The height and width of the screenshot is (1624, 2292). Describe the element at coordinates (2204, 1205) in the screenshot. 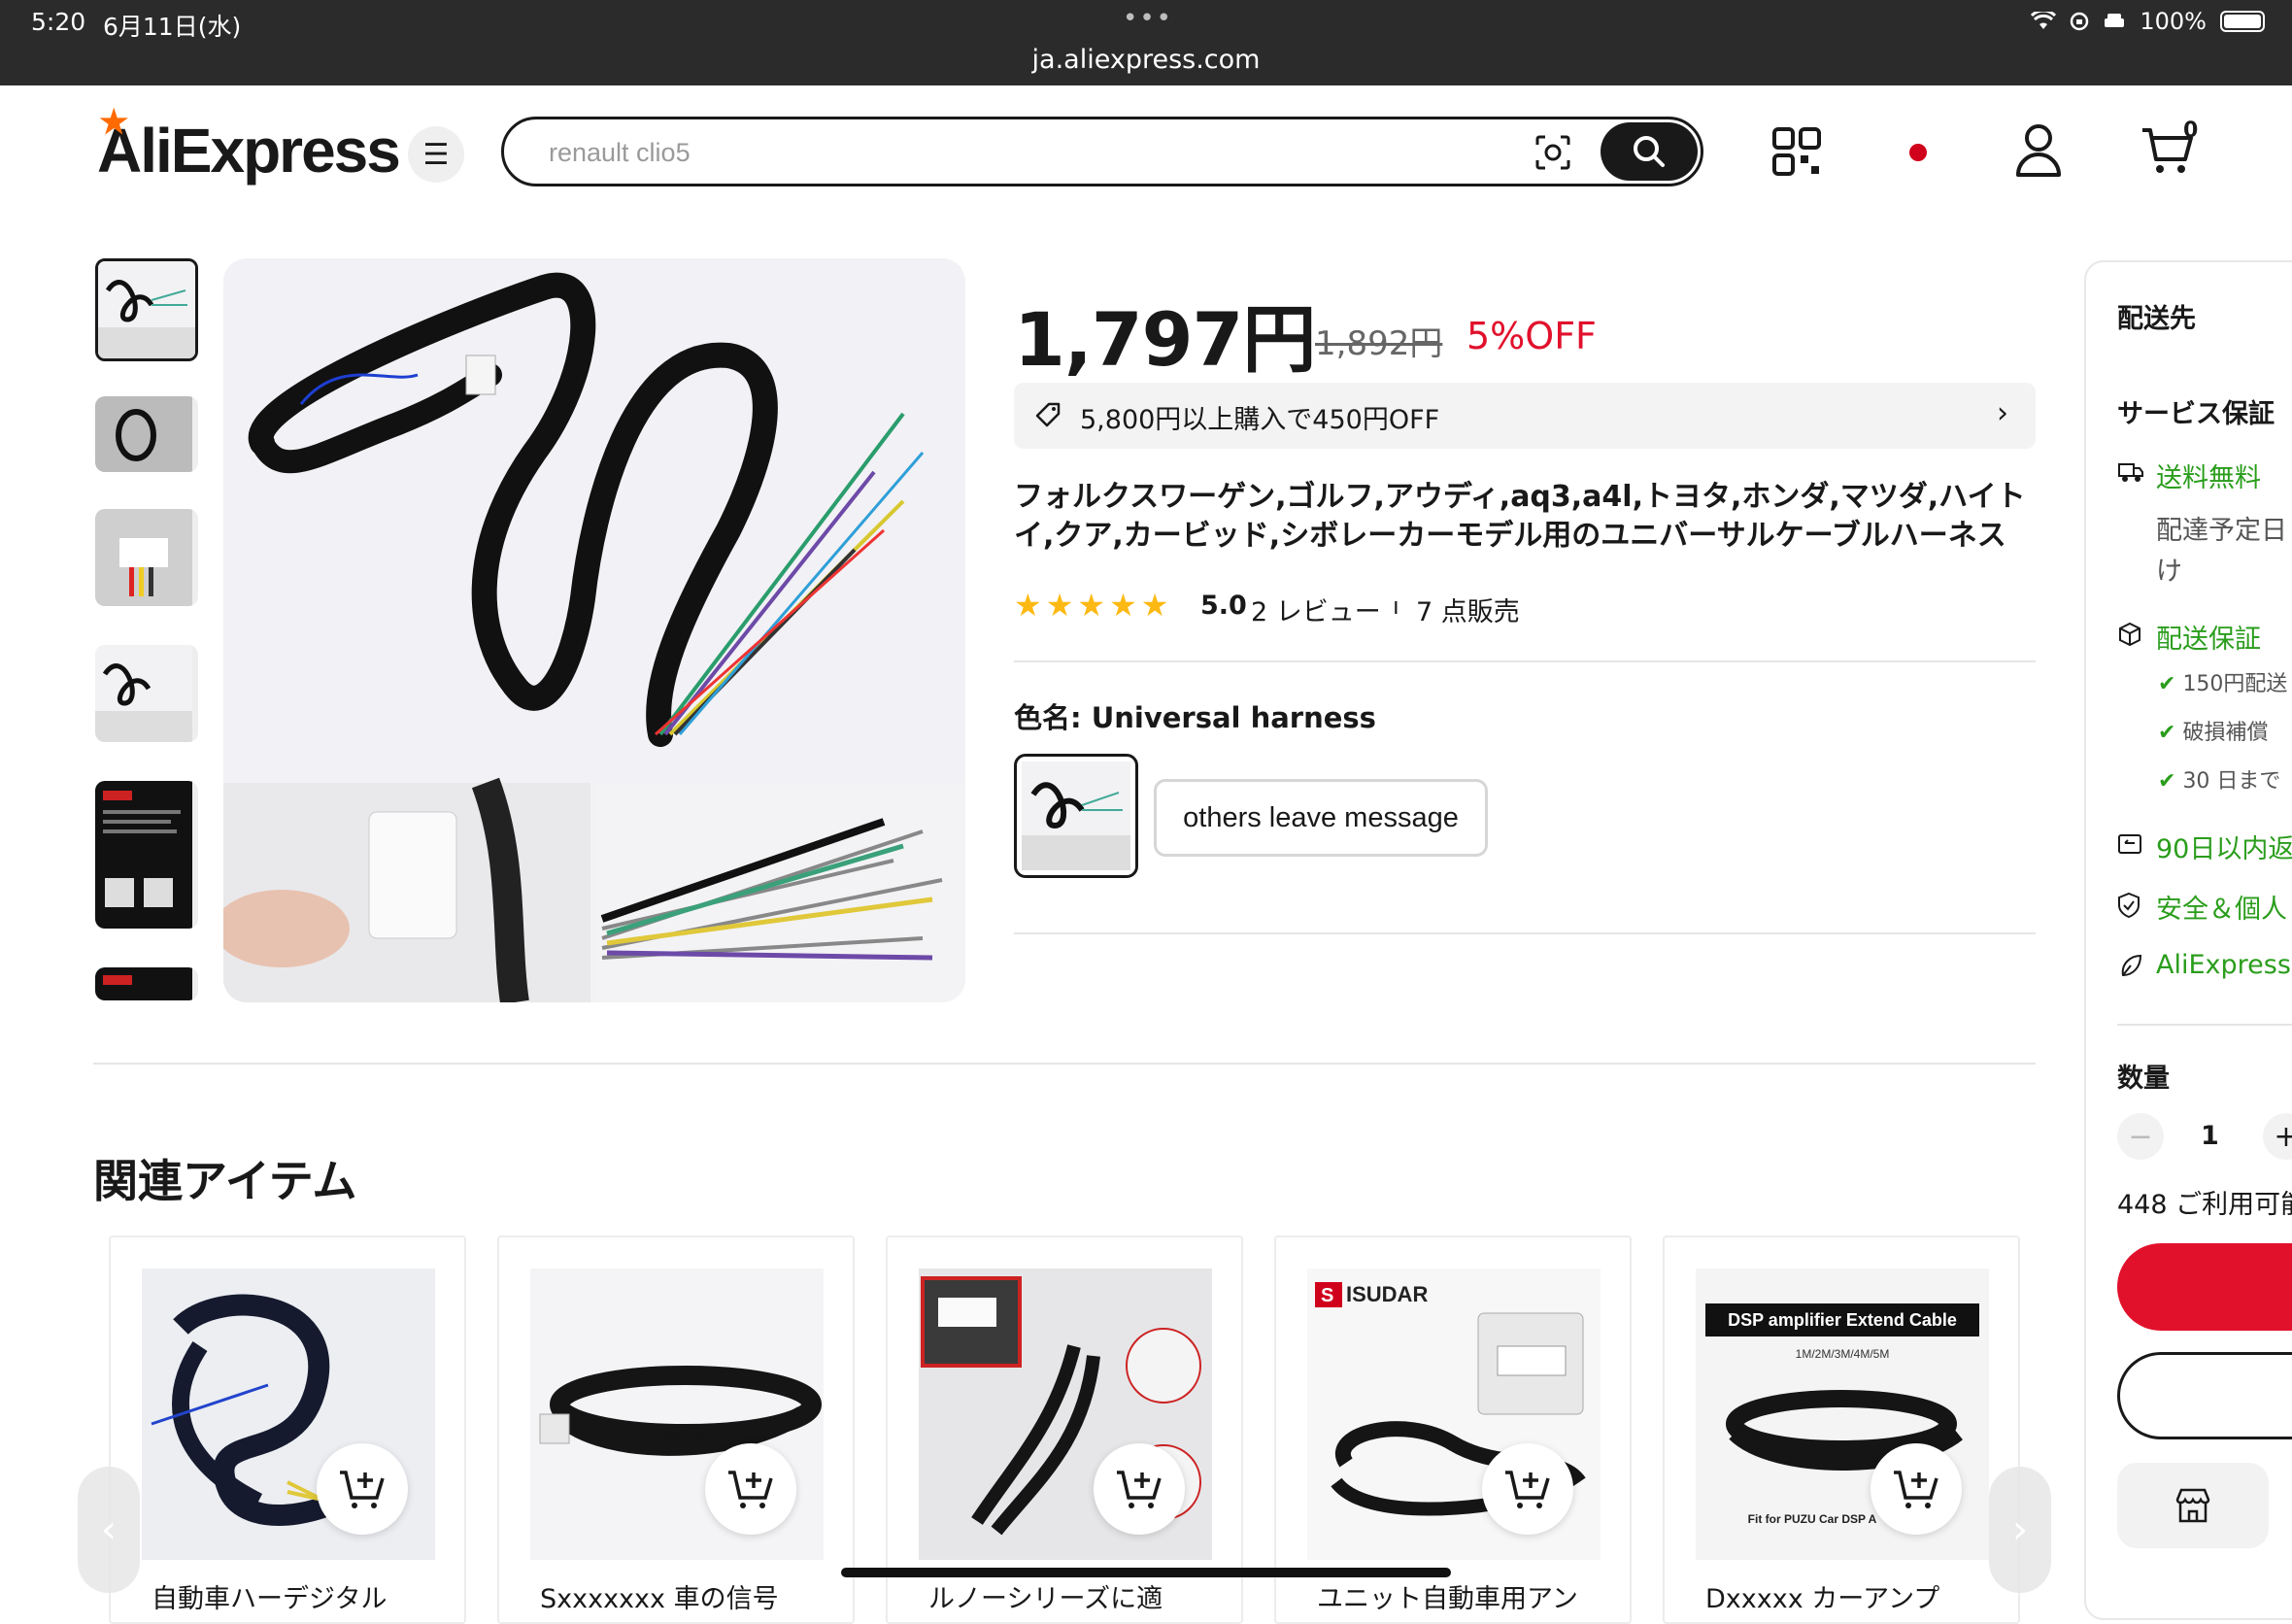

I see `available-stock: 448 ご利用可能` at that location.